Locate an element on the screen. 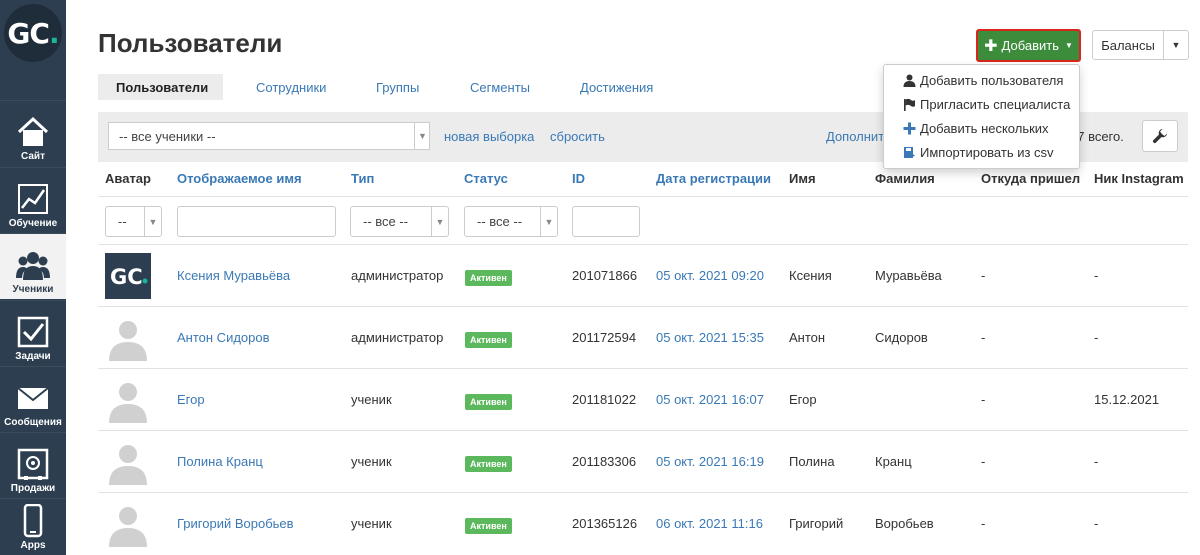  user-id: 201365126 is located at coordinates (605, 523).